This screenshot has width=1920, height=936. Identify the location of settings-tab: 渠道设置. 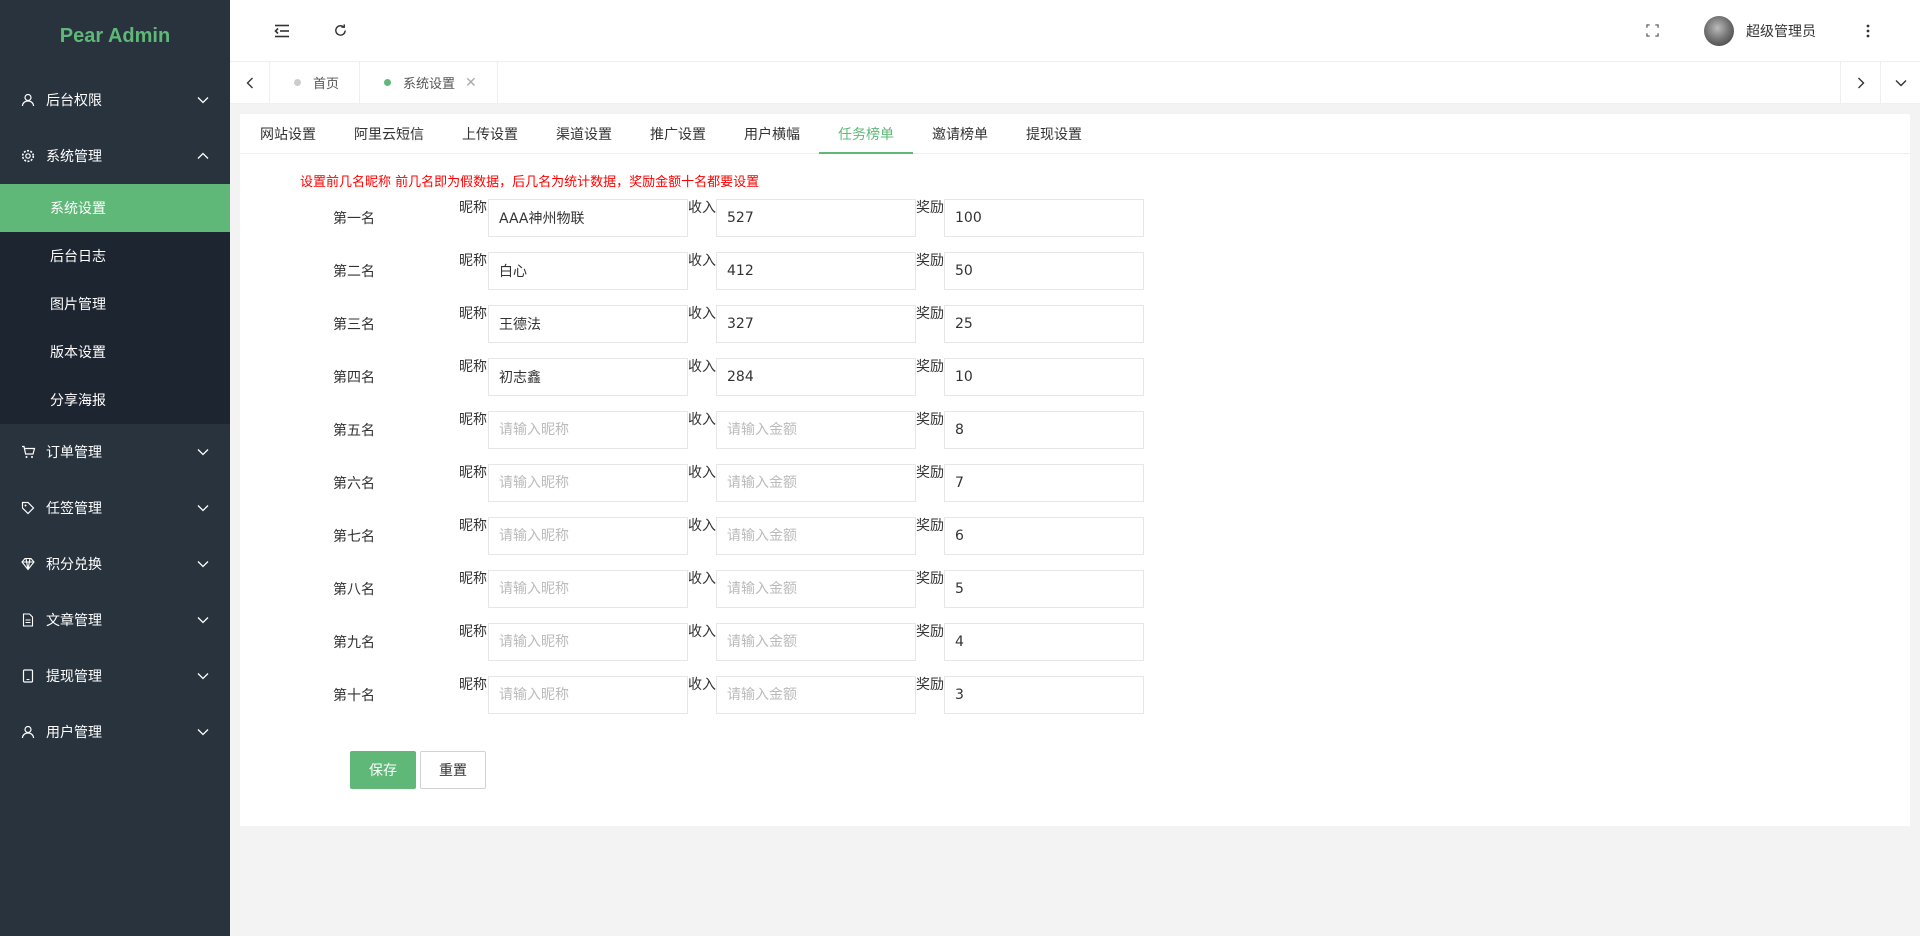
(584, 133).